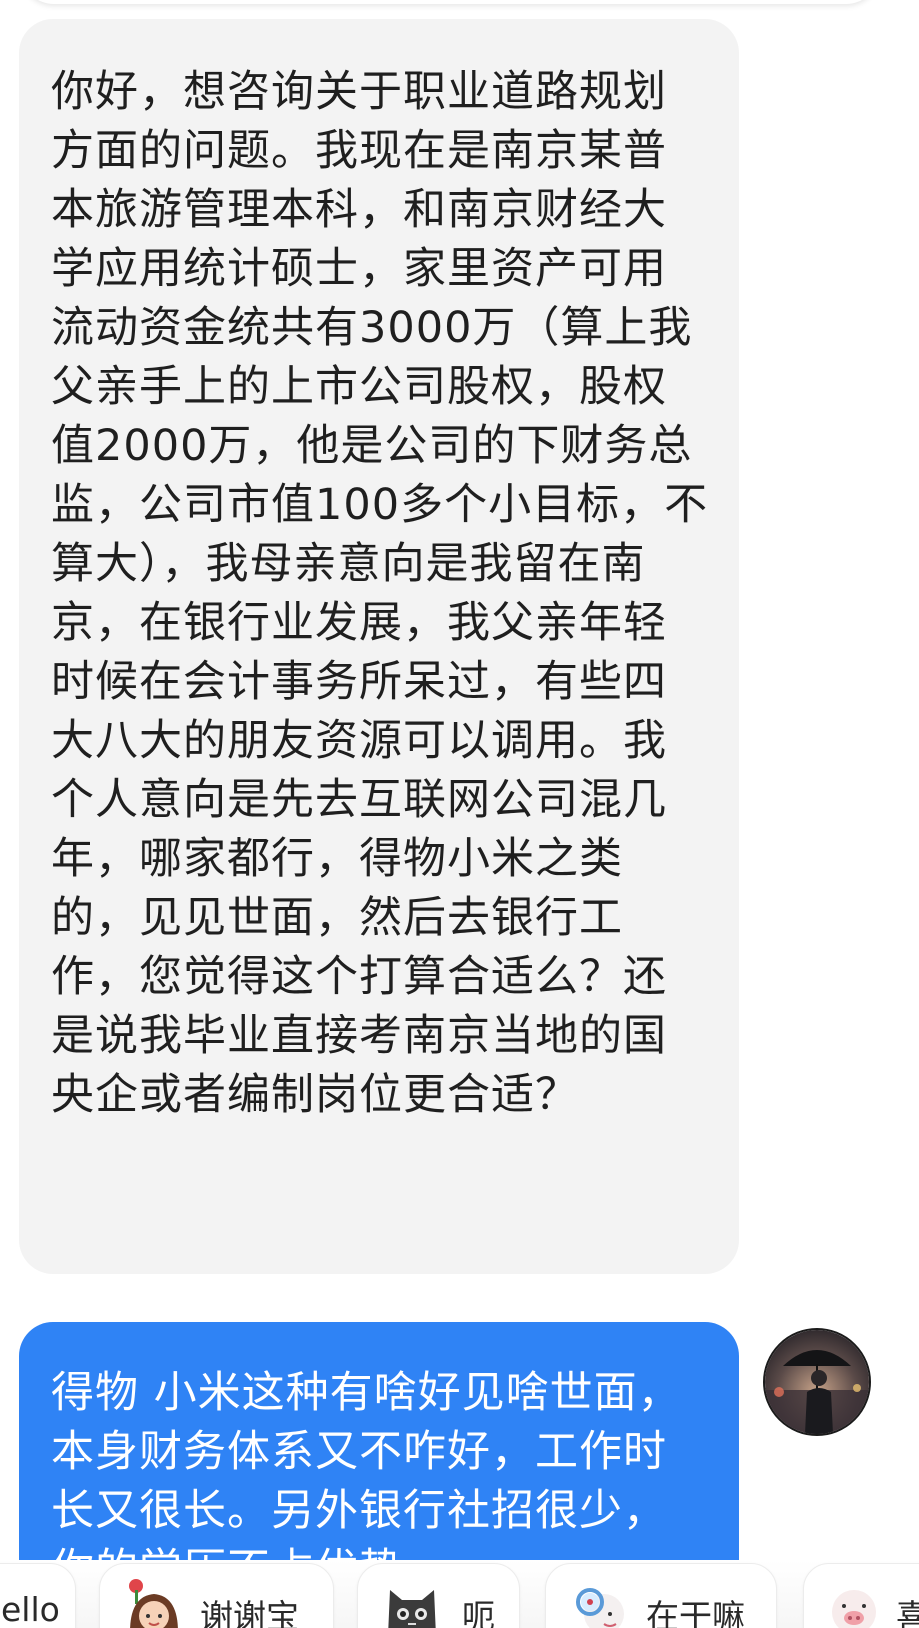 The width and height of the screenshot is (919, 1628). I want to click on flower-girl-sticker-icon, so click(153, 1603).